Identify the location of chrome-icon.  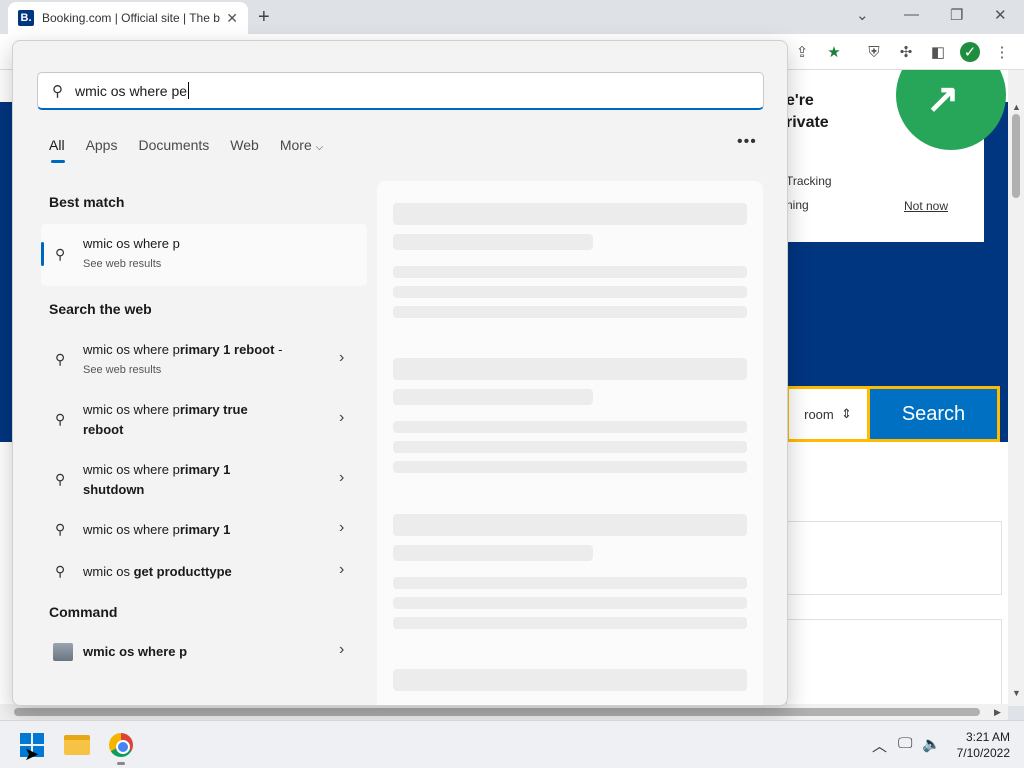
(121, 745).